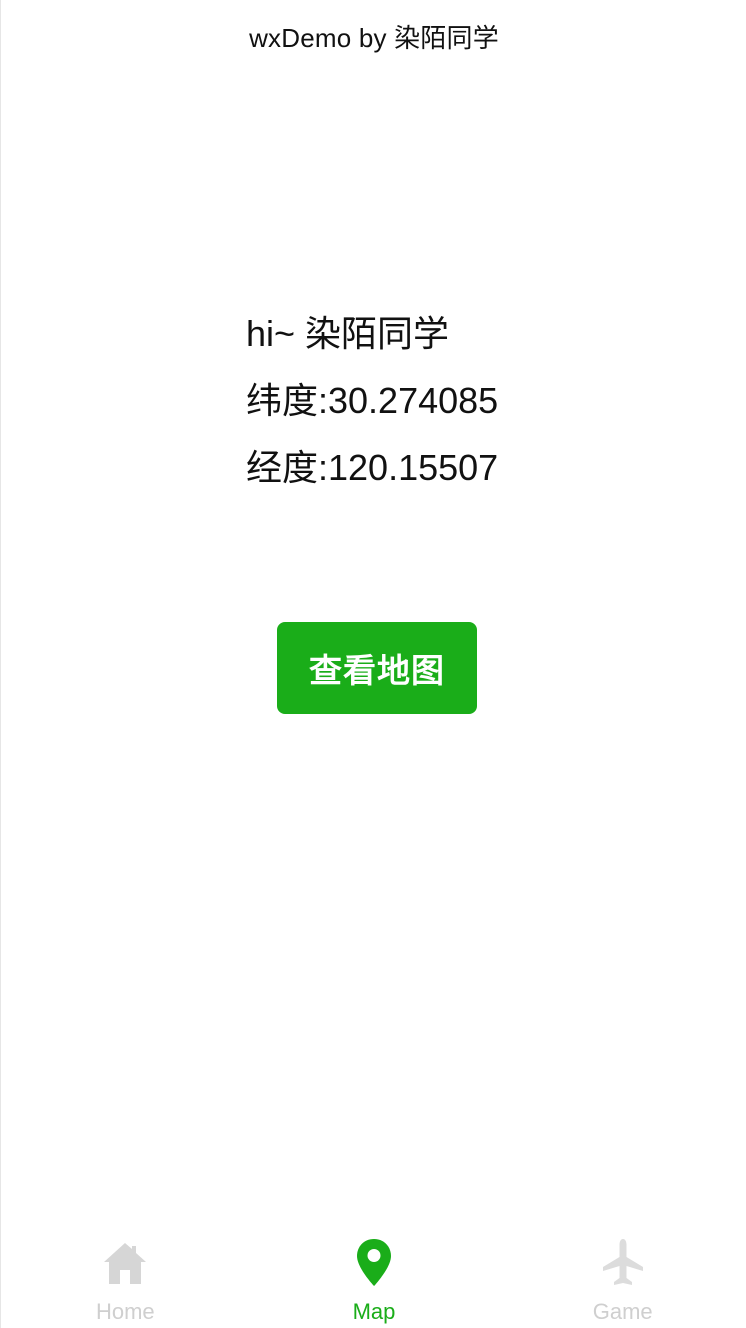 The image size is (746, 1328). I want to click on tab-map: Map, so click(374, 1276).